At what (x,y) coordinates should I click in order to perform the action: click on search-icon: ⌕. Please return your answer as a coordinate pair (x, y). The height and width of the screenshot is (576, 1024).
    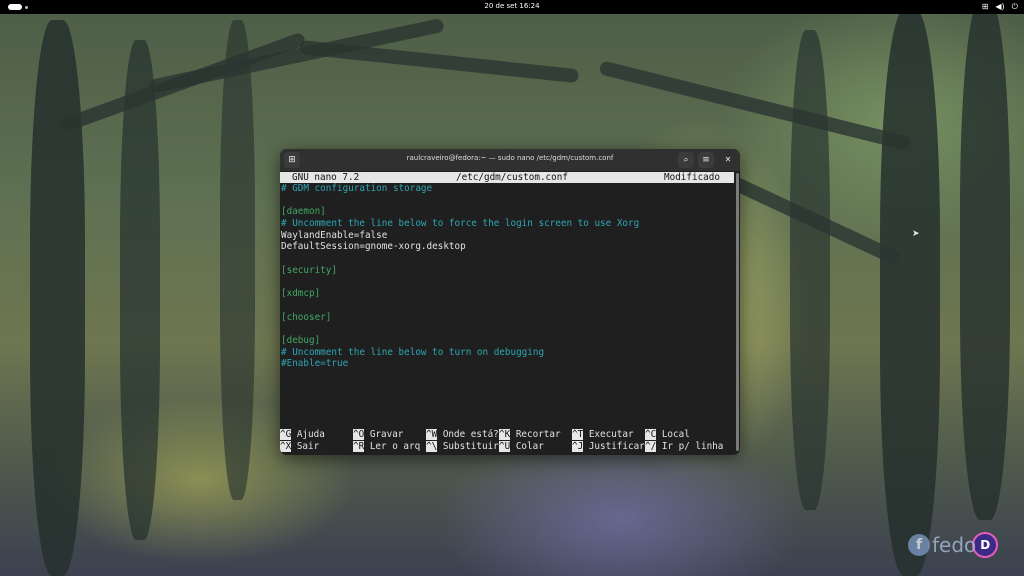
    Looking at the image, I should click on (686, 160).